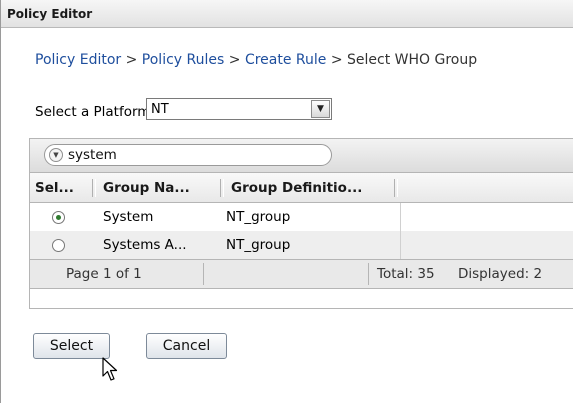 This screenshot has height=403, width=573. Describe the element at coordinates (160, 109) in the screenshot. I see `platform-selected-value: NT` at that location.